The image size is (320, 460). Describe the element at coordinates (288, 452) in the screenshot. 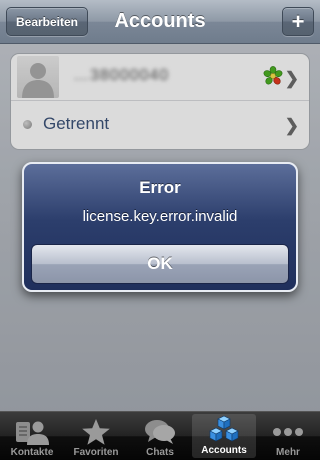

I see `tab-label: Mehr` at that location.